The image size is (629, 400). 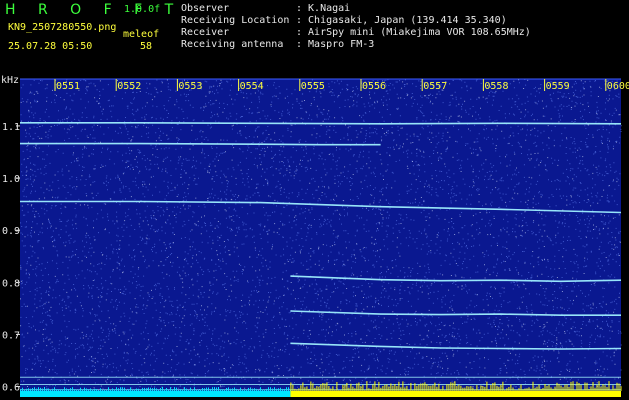 I want to click on x-tick-label-3: 0554, so click(x=252, y=86).